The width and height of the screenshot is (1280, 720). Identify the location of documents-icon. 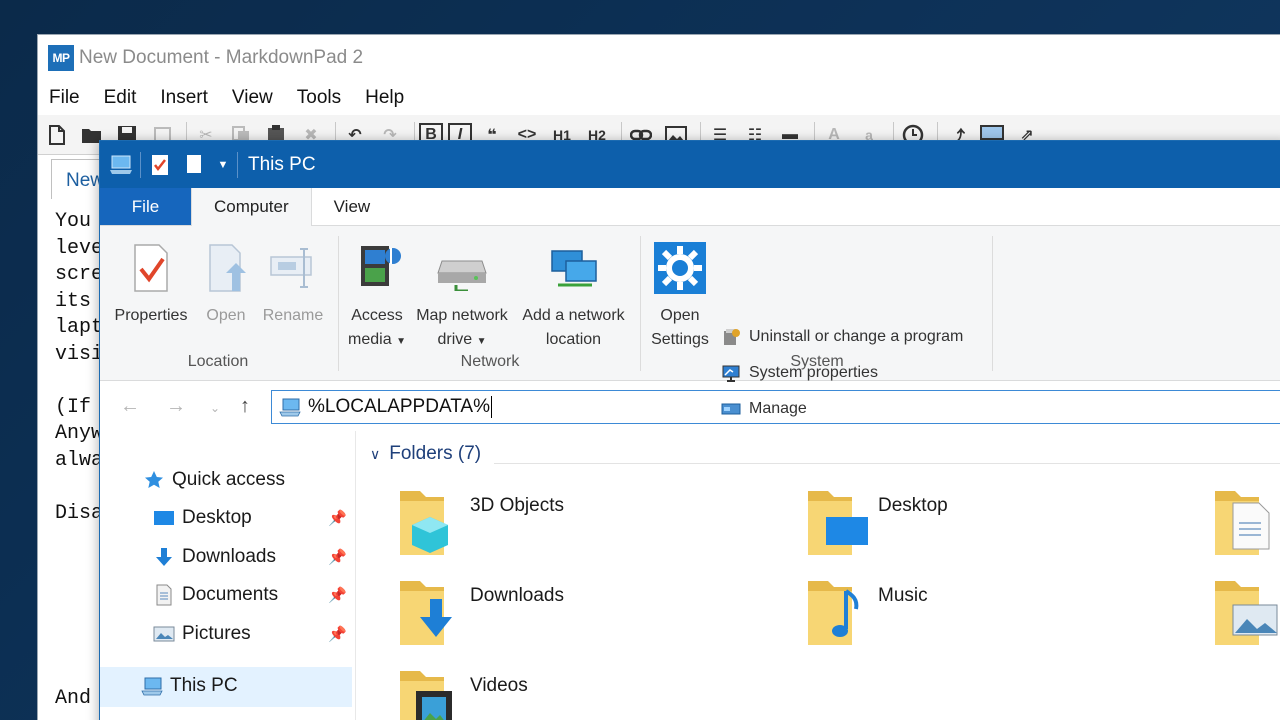
(164, 595).